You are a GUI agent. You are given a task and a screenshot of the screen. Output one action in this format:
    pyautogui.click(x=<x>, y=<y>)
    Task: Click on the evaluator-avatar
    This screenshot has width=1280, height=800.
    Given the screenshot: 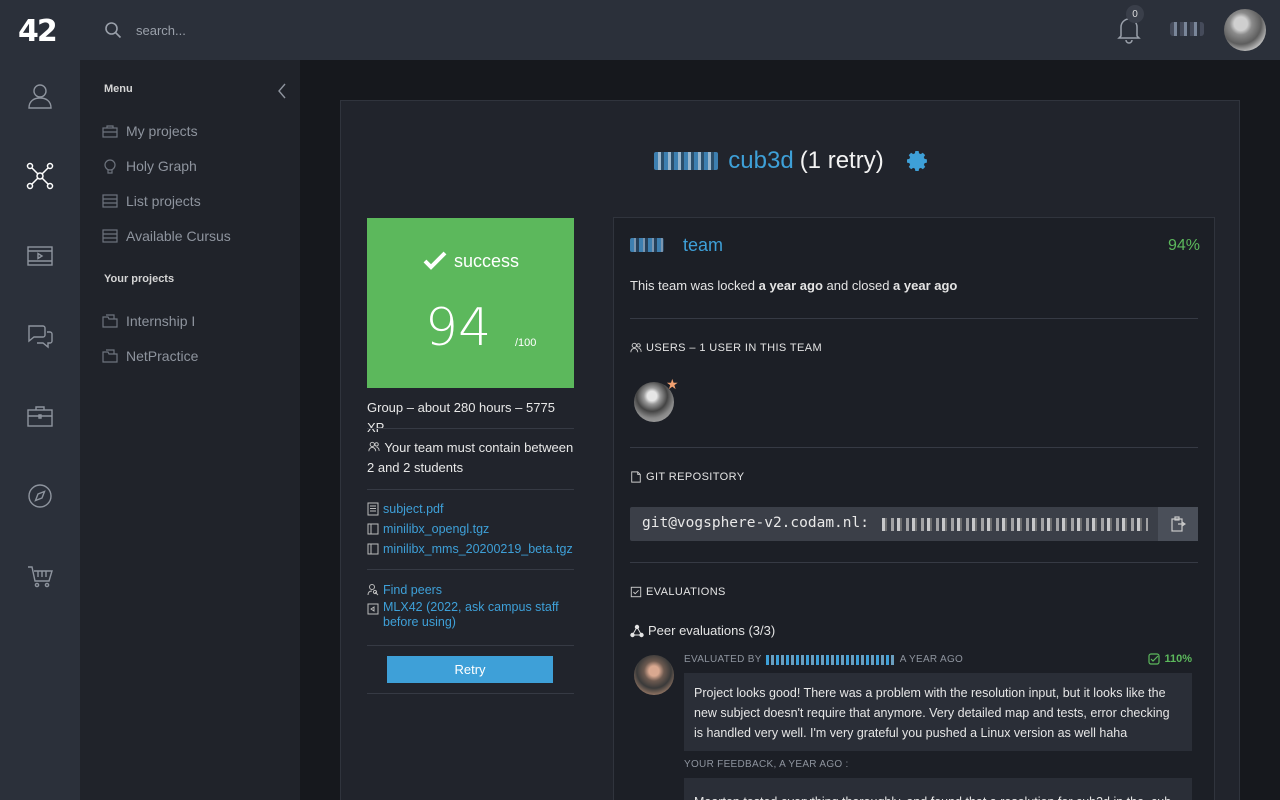 What is the action you would take?
    pyautogui.click(x=654, y=675)
    